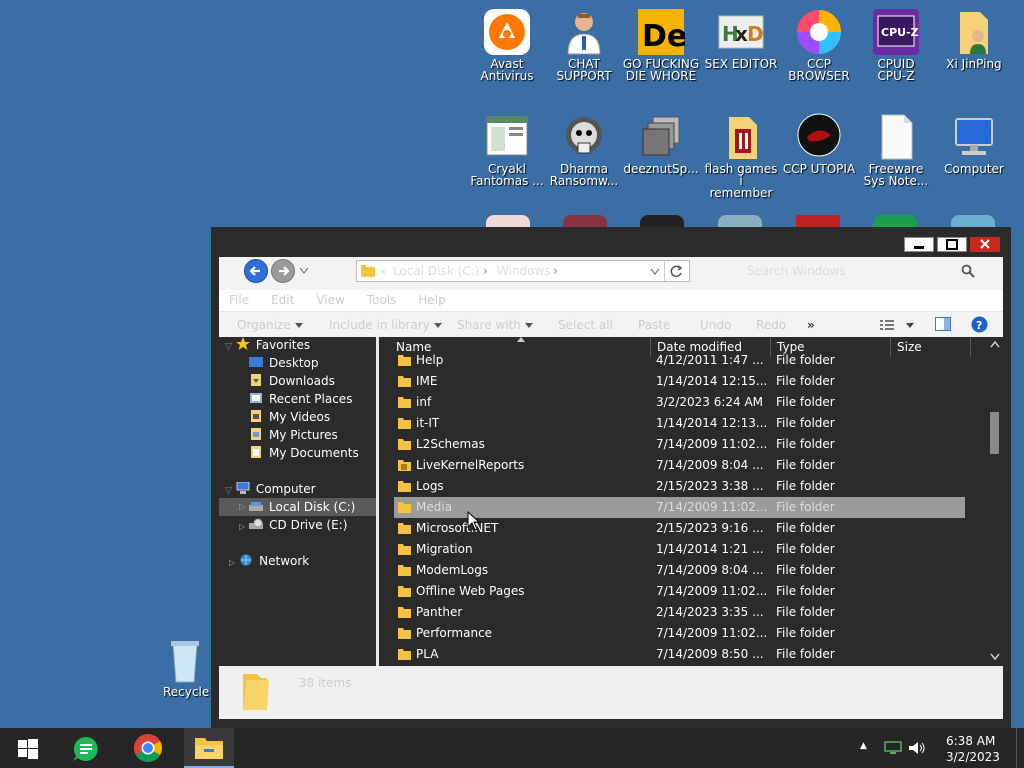  What do you see at coordinates (994, 433) in the screenshot?
I see `scrollbar-thumb` at bounding box center [994, 433].